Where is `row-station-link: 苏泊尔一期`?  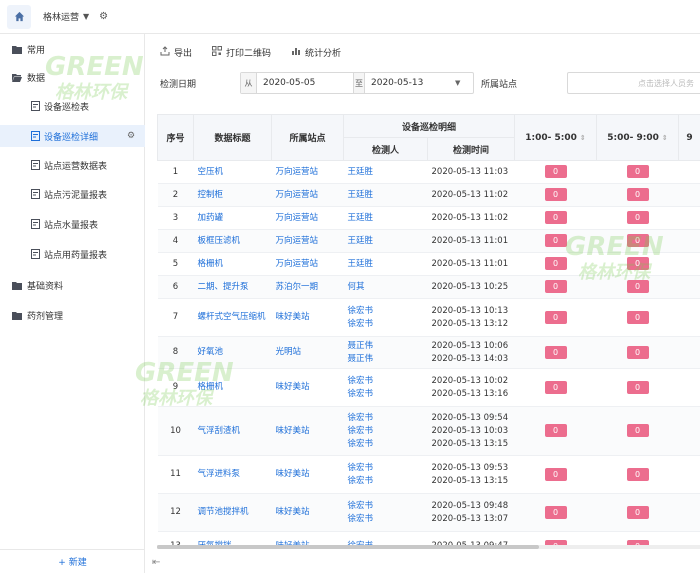 row-station-link: 苏泊尔一期 is located at coordinates (307, 287).